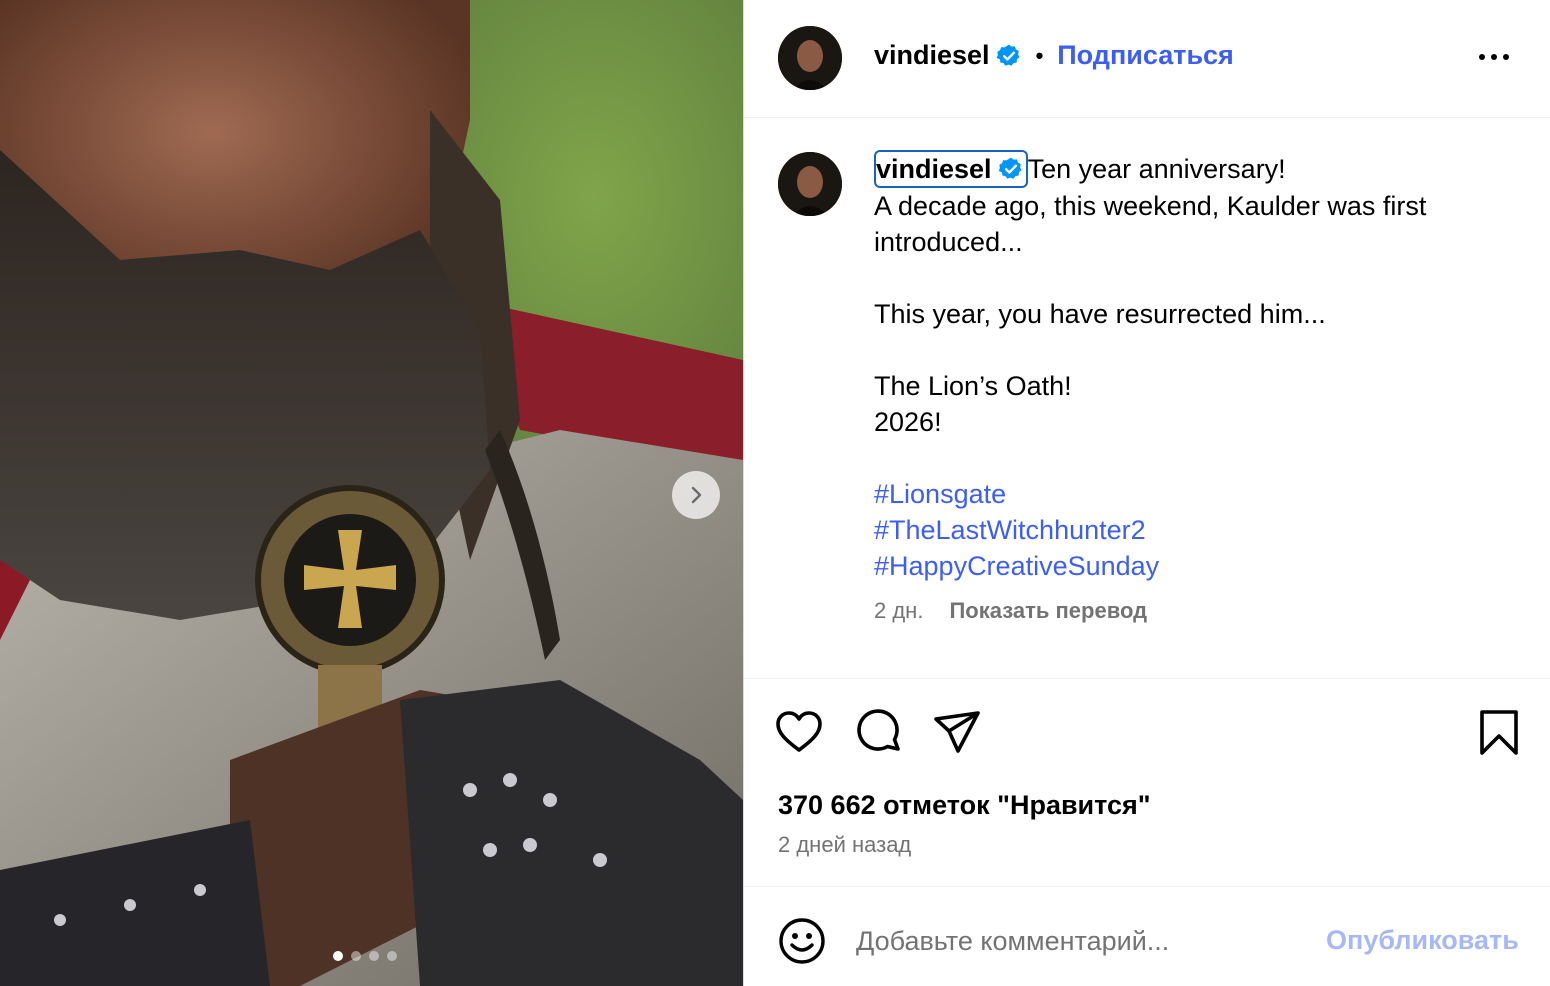  What do you see at coordinates (1194, 566) in the screenshot?
I see `hashtag-link: #HappyCreativeSunday` at bounding box center [1194, 566].